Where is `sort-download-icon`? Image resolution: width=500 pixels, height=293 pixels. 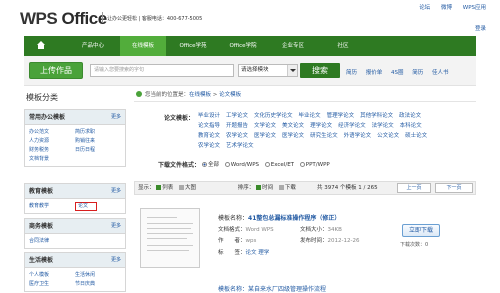
sort-download-icon is located at coordinates (281, 187).